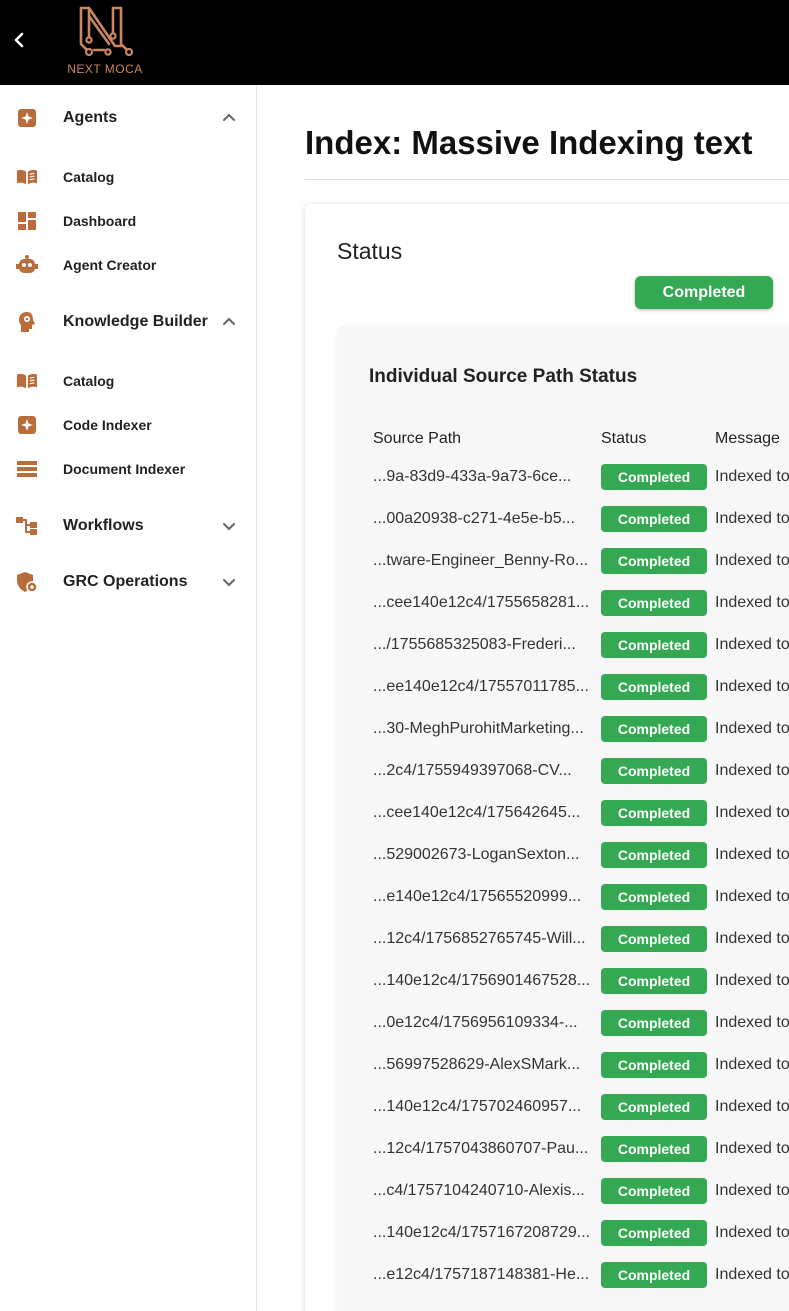  What do you see at coordinates (503, 376) in the screenshot?
I see `source-path-status-title: Individual Source Path Status` at bounding box center [503, 376].